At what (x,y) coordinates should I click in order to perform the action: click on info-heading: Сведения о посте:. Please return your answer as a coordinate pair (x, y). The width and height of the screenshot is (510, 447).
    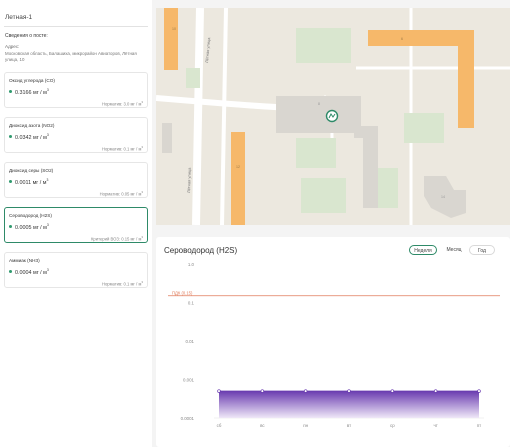
    Looking at the image, I should click on (26, 36).